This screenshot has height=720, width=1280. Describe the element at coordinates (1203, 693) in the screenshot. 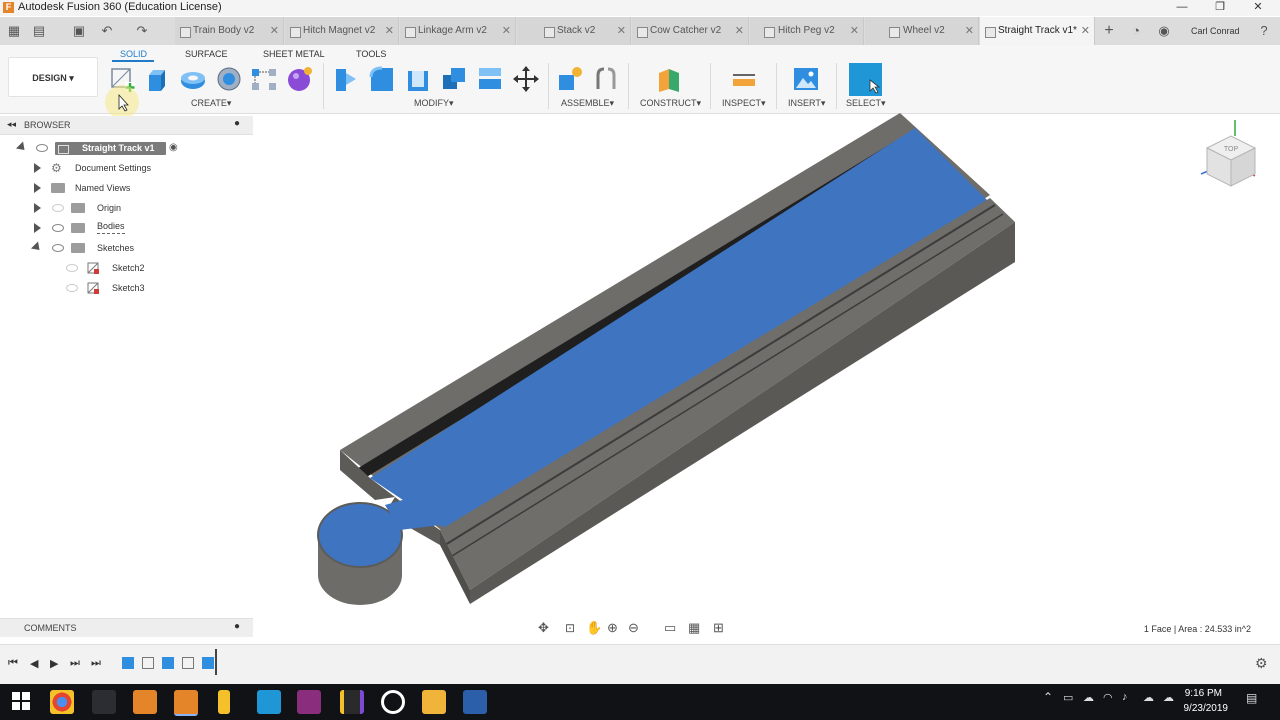

I see `taskbar-clock-time: 9:16 PM` at that location.